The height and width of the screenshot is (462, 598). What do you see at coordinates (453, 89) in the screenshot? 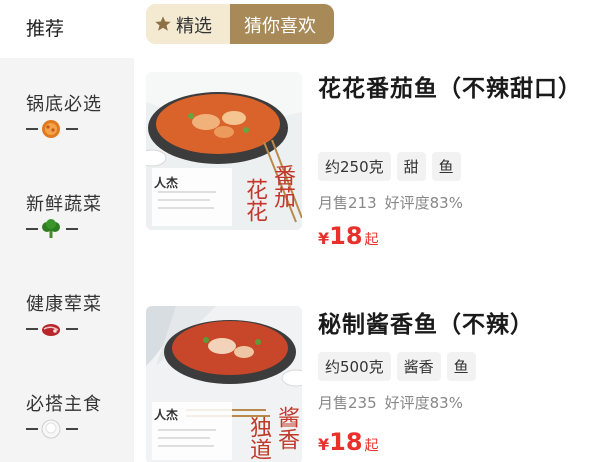
I see `product-title: 花花番茄鱼（不辣甜口）` at bounding box center [453, 89].